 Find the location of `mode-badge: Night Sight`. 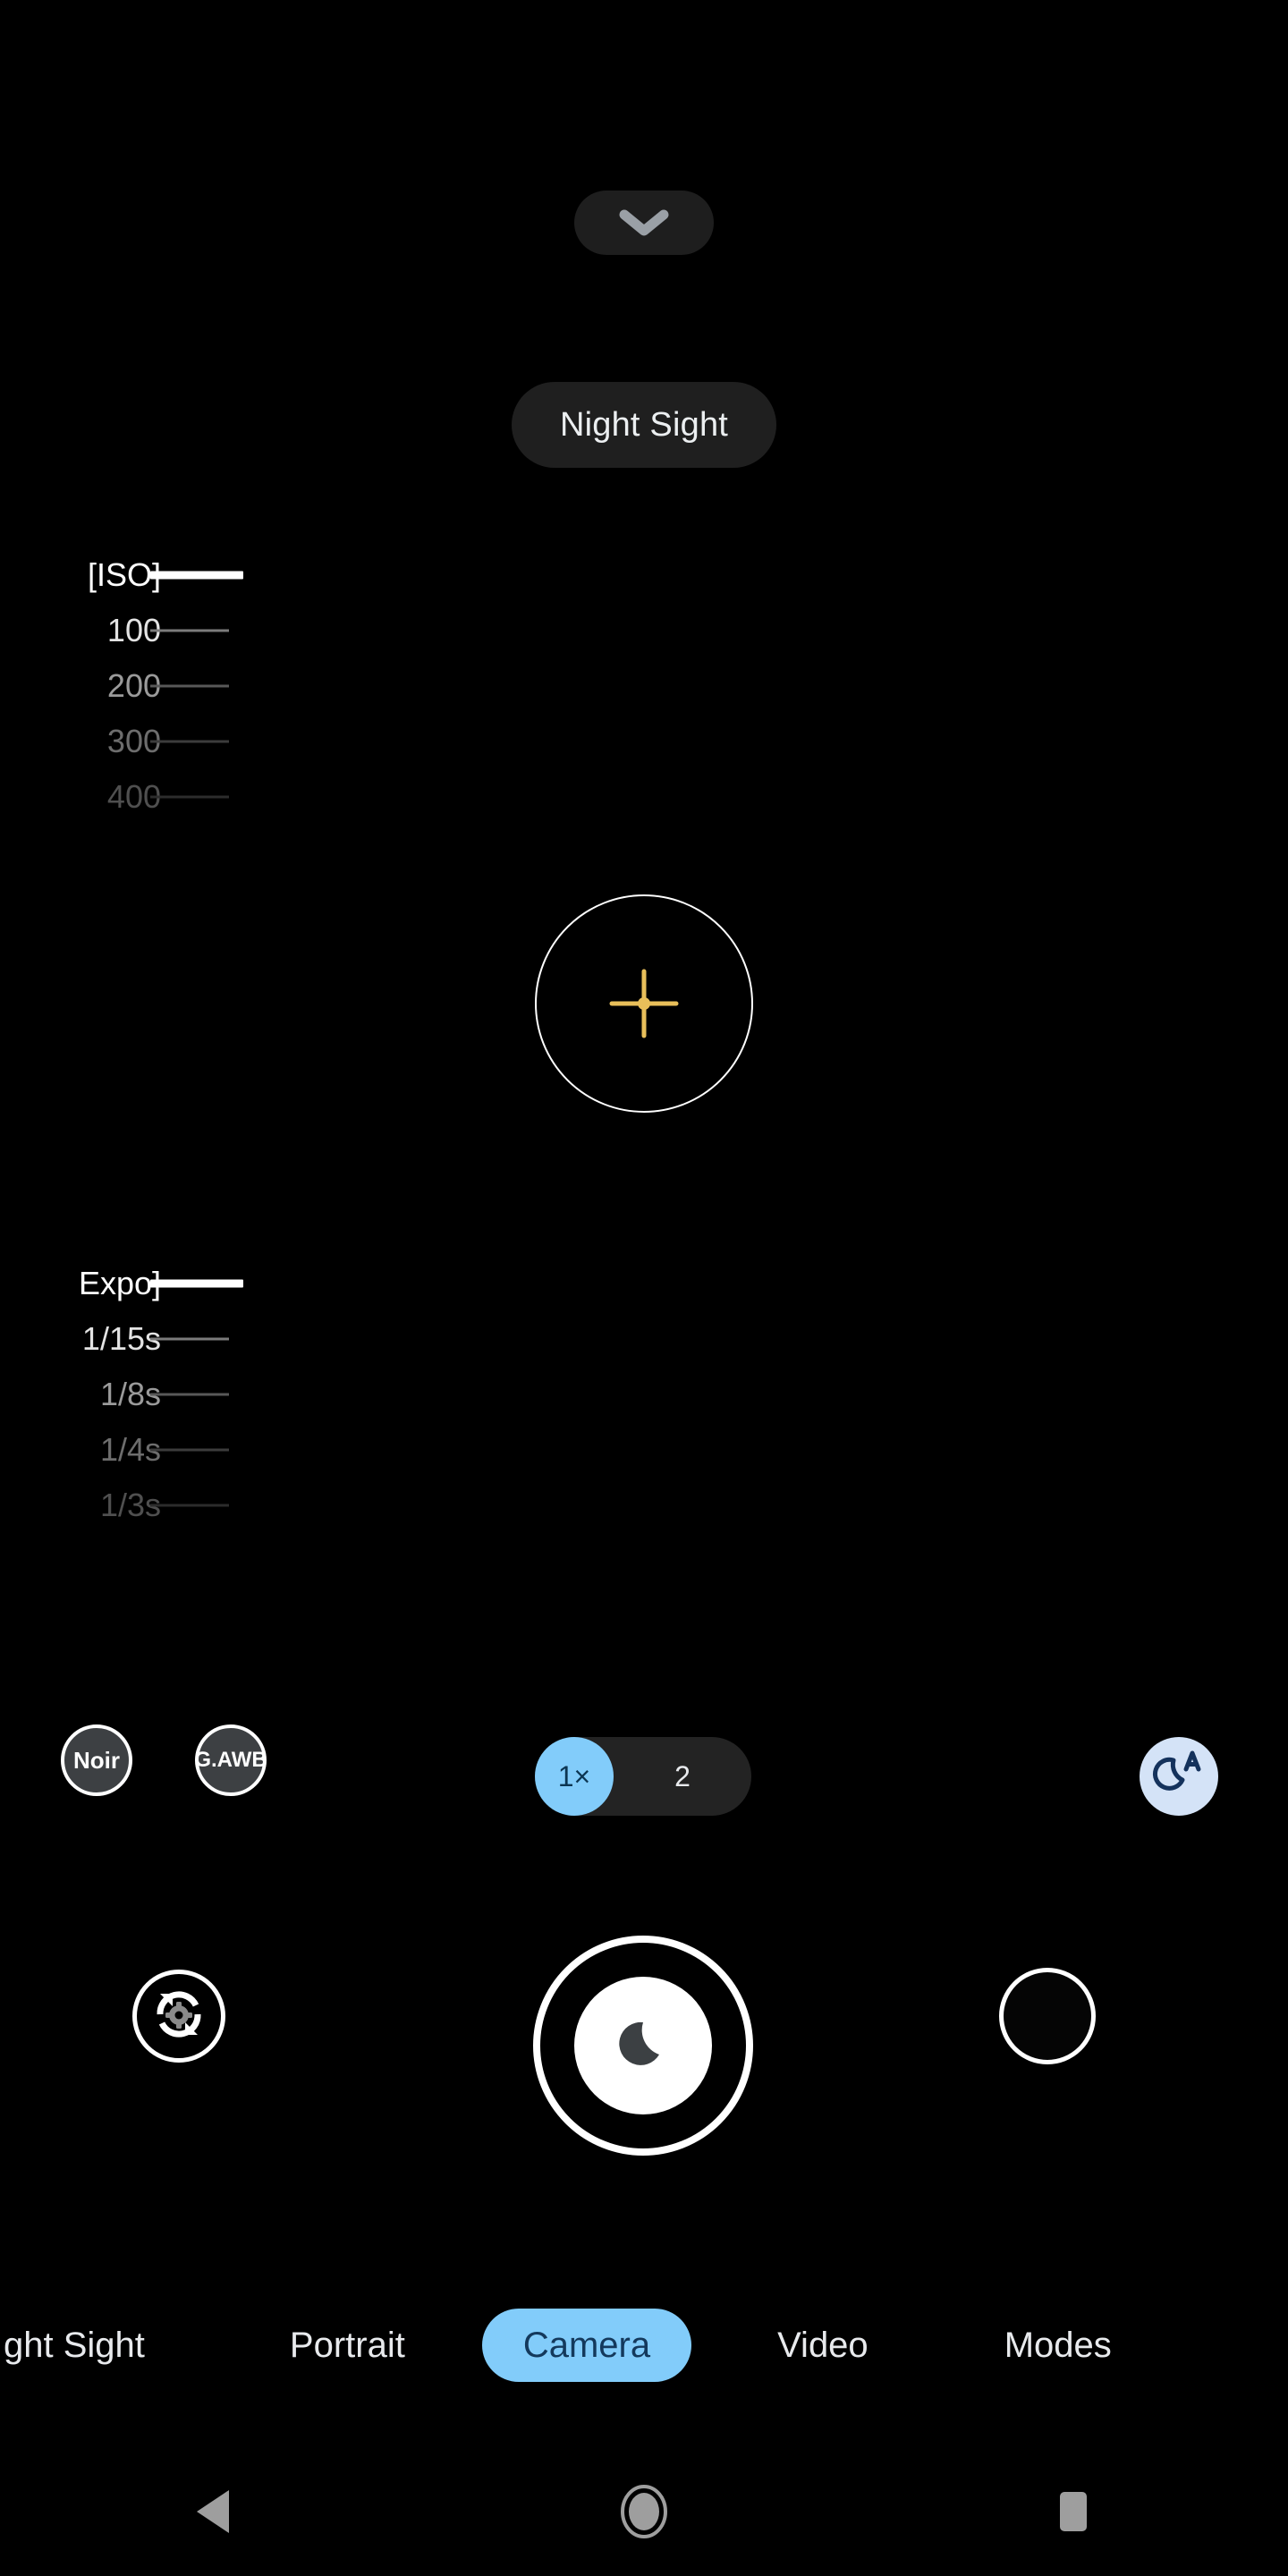

mode-badge: Night Sight is located at coordinates (644, 425).